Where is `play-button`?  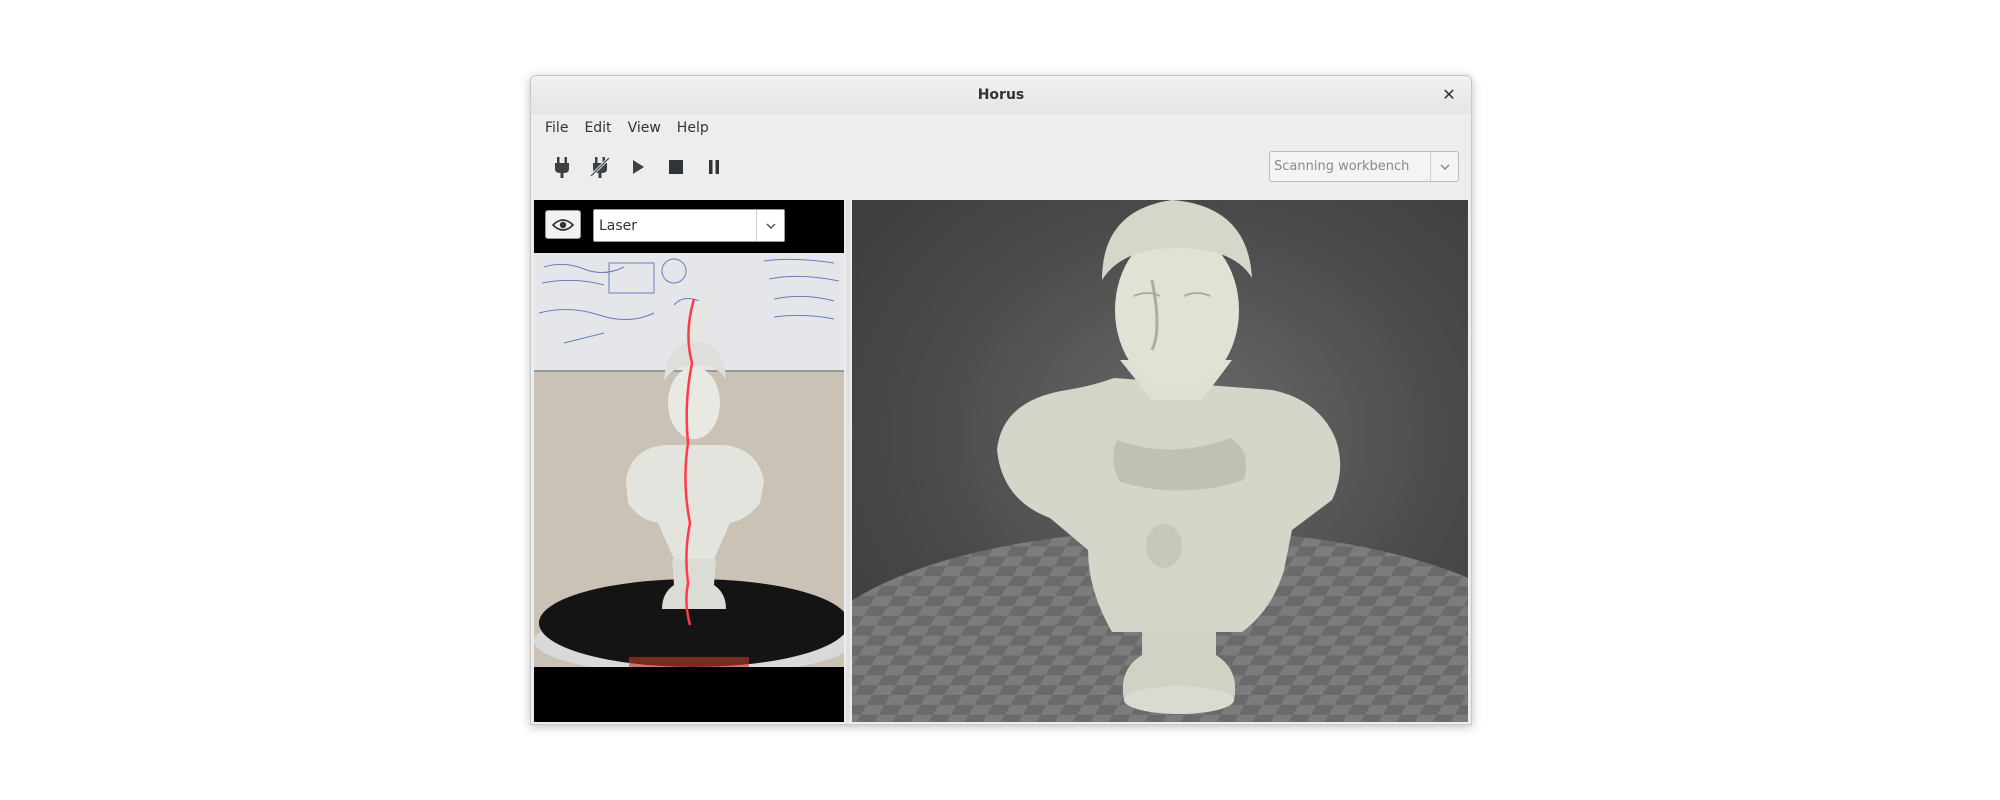 play-button is located at coordinates (638, 167).